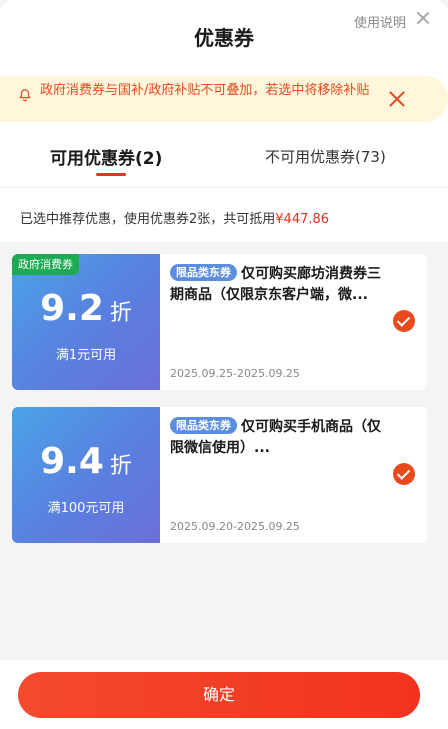  I want to click on close-icon, so click(423, 18).